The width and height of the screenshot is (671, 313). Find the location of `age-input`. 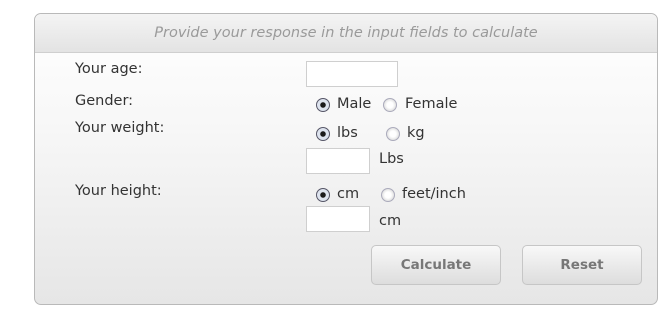

age-input is located at coordinates (352, 74).